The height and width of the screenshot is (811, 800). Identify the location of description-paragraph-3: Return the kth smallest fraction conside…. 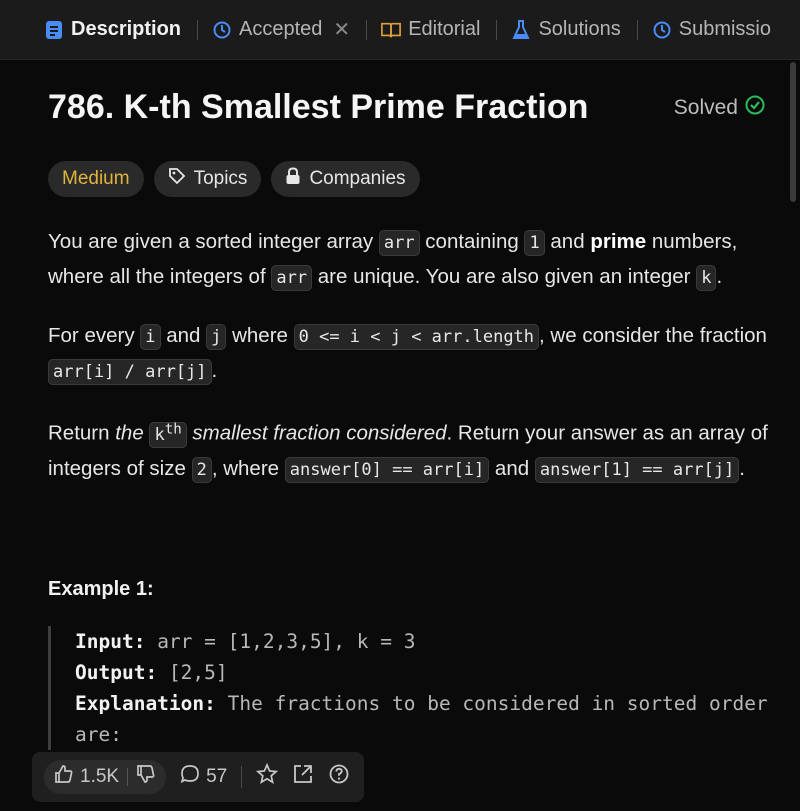
(413, 450).